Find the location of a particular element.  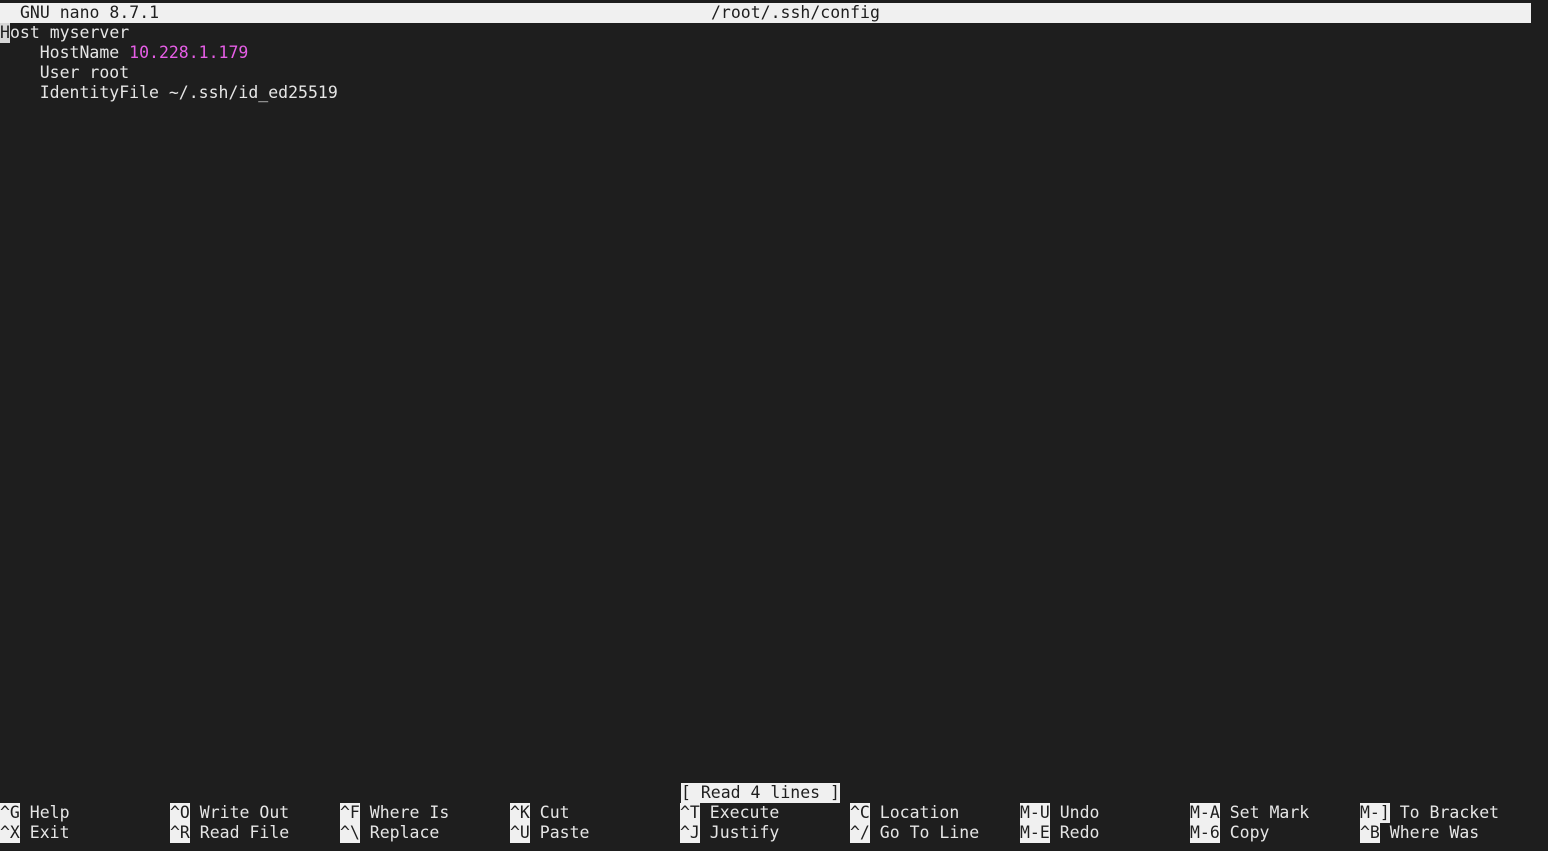

shortcut-label: Help is located at coordinates (44, 812).